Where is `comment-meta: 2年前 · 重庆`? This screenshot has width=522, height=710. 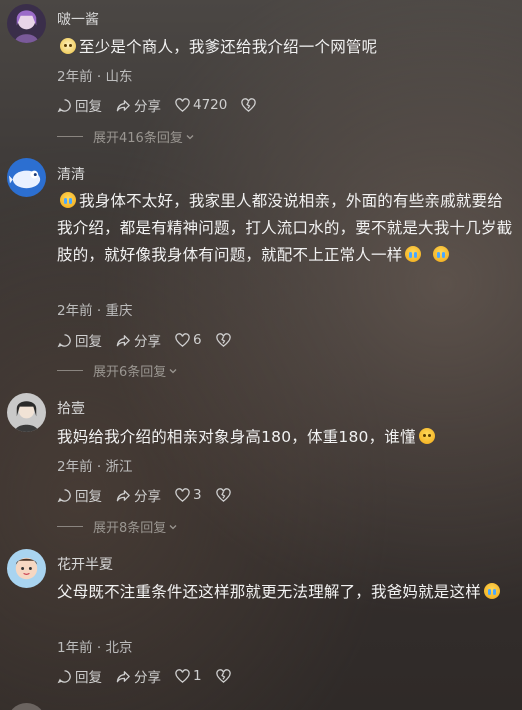
comment-meta: 2年前 · 重庆 is located at coordinates (95, 311).